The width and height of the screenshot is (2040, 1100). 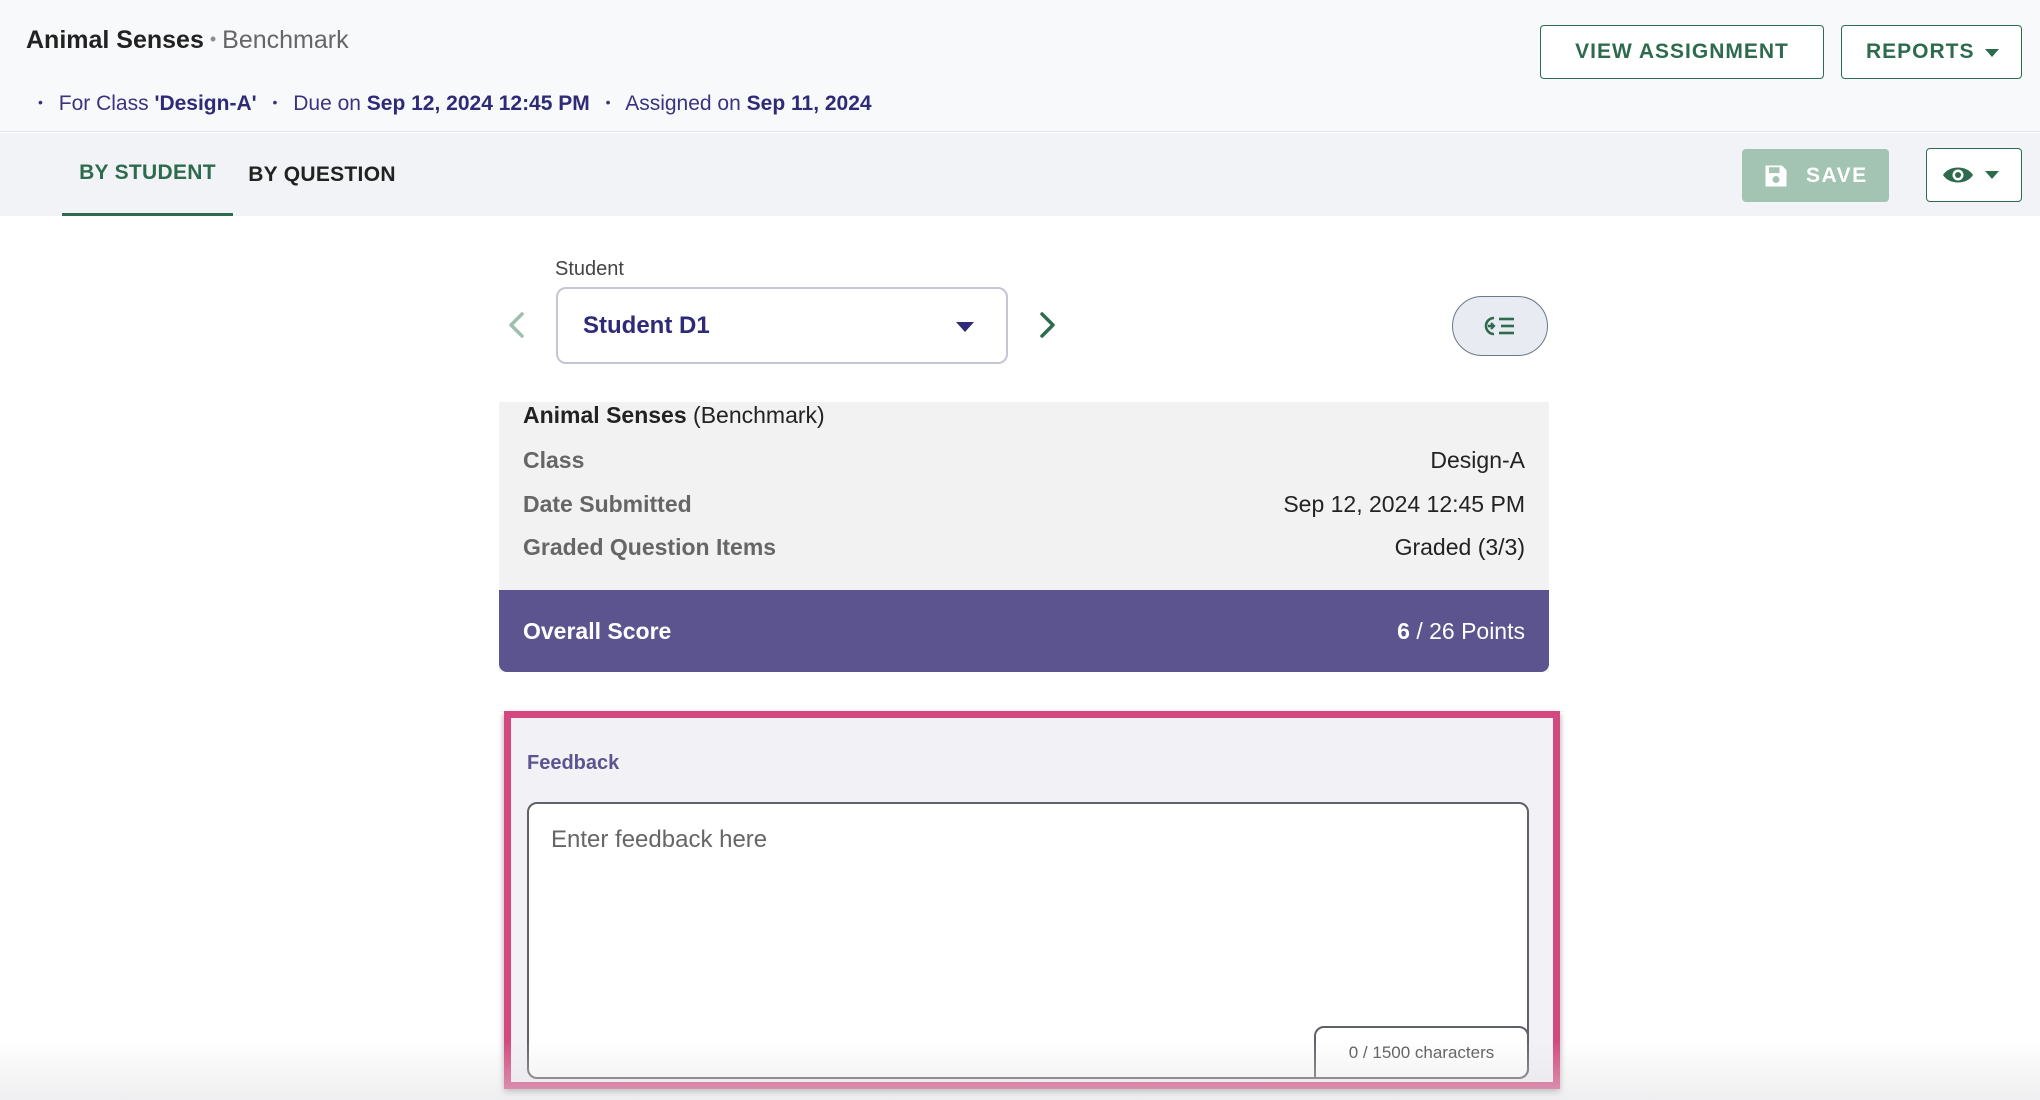 I want to click on summary-value: Sep 12, 2024 12:45 PM, so click(x=1404, y=504).